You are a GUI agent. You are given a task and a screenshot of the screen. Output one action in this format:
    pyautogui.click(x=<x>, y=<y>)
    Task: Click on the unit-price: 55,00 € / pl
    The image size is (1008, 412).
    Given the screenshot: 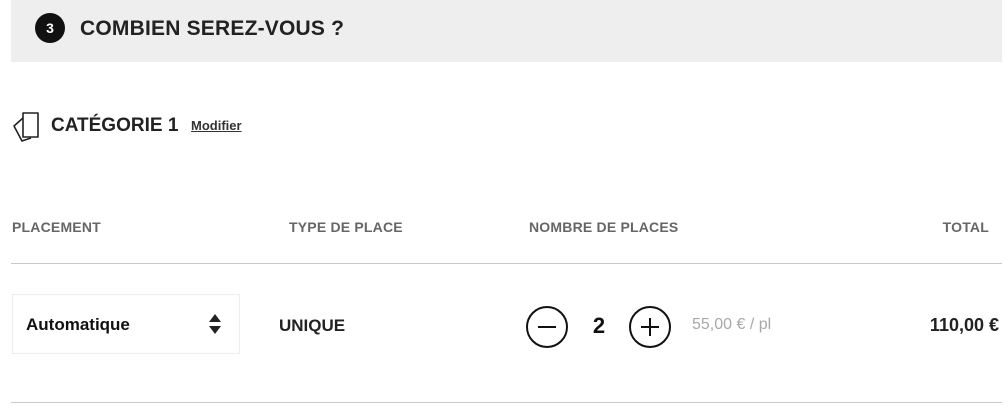 What is the action you would take?
    pyautogui.click(x=732, y=324)
    